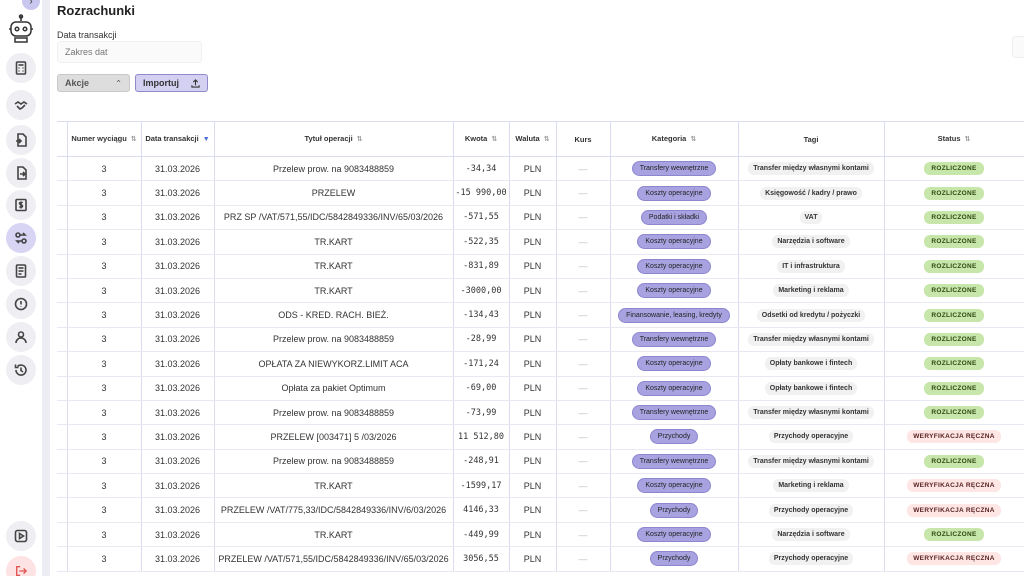 The width and height of the screenshot is (1024, 576). What do you see at coordinates (954, 139) in the screenshot?
I see `column-header-status: Status ⇅` at bounding box center [954, 139].